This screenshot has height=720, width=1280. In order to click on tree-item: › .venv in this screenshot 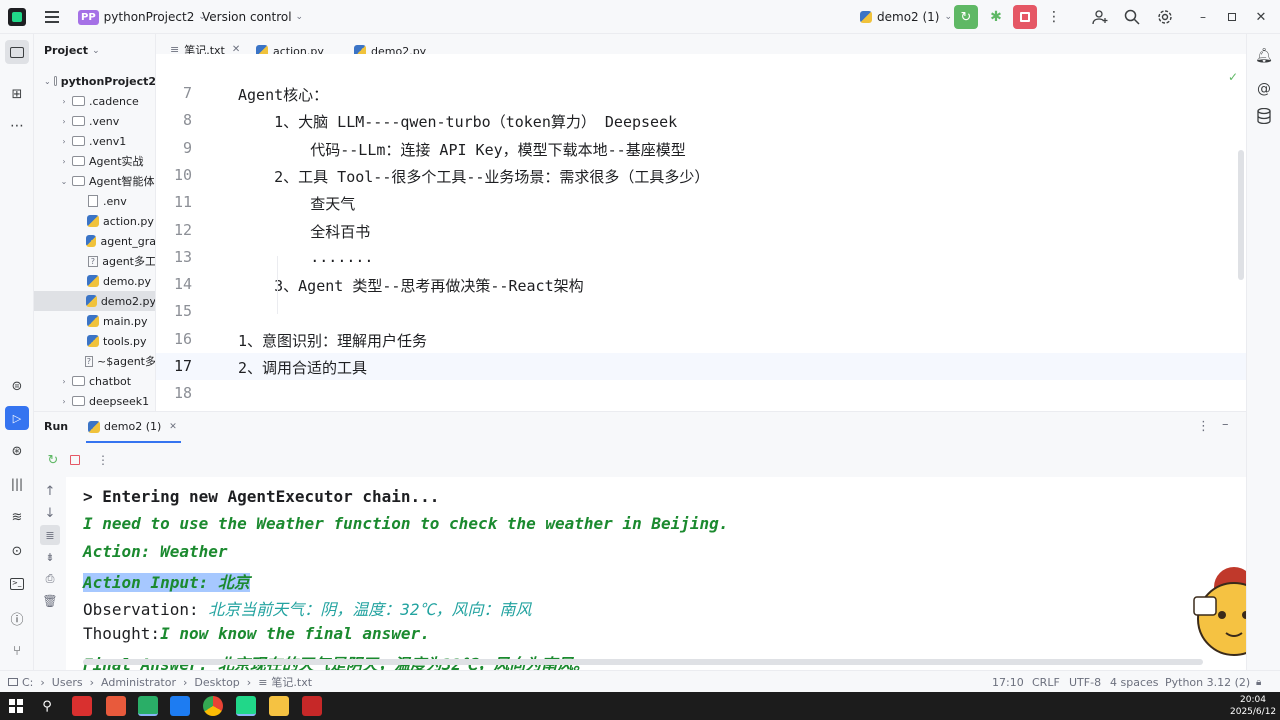, I will do `click(94, 121)`.